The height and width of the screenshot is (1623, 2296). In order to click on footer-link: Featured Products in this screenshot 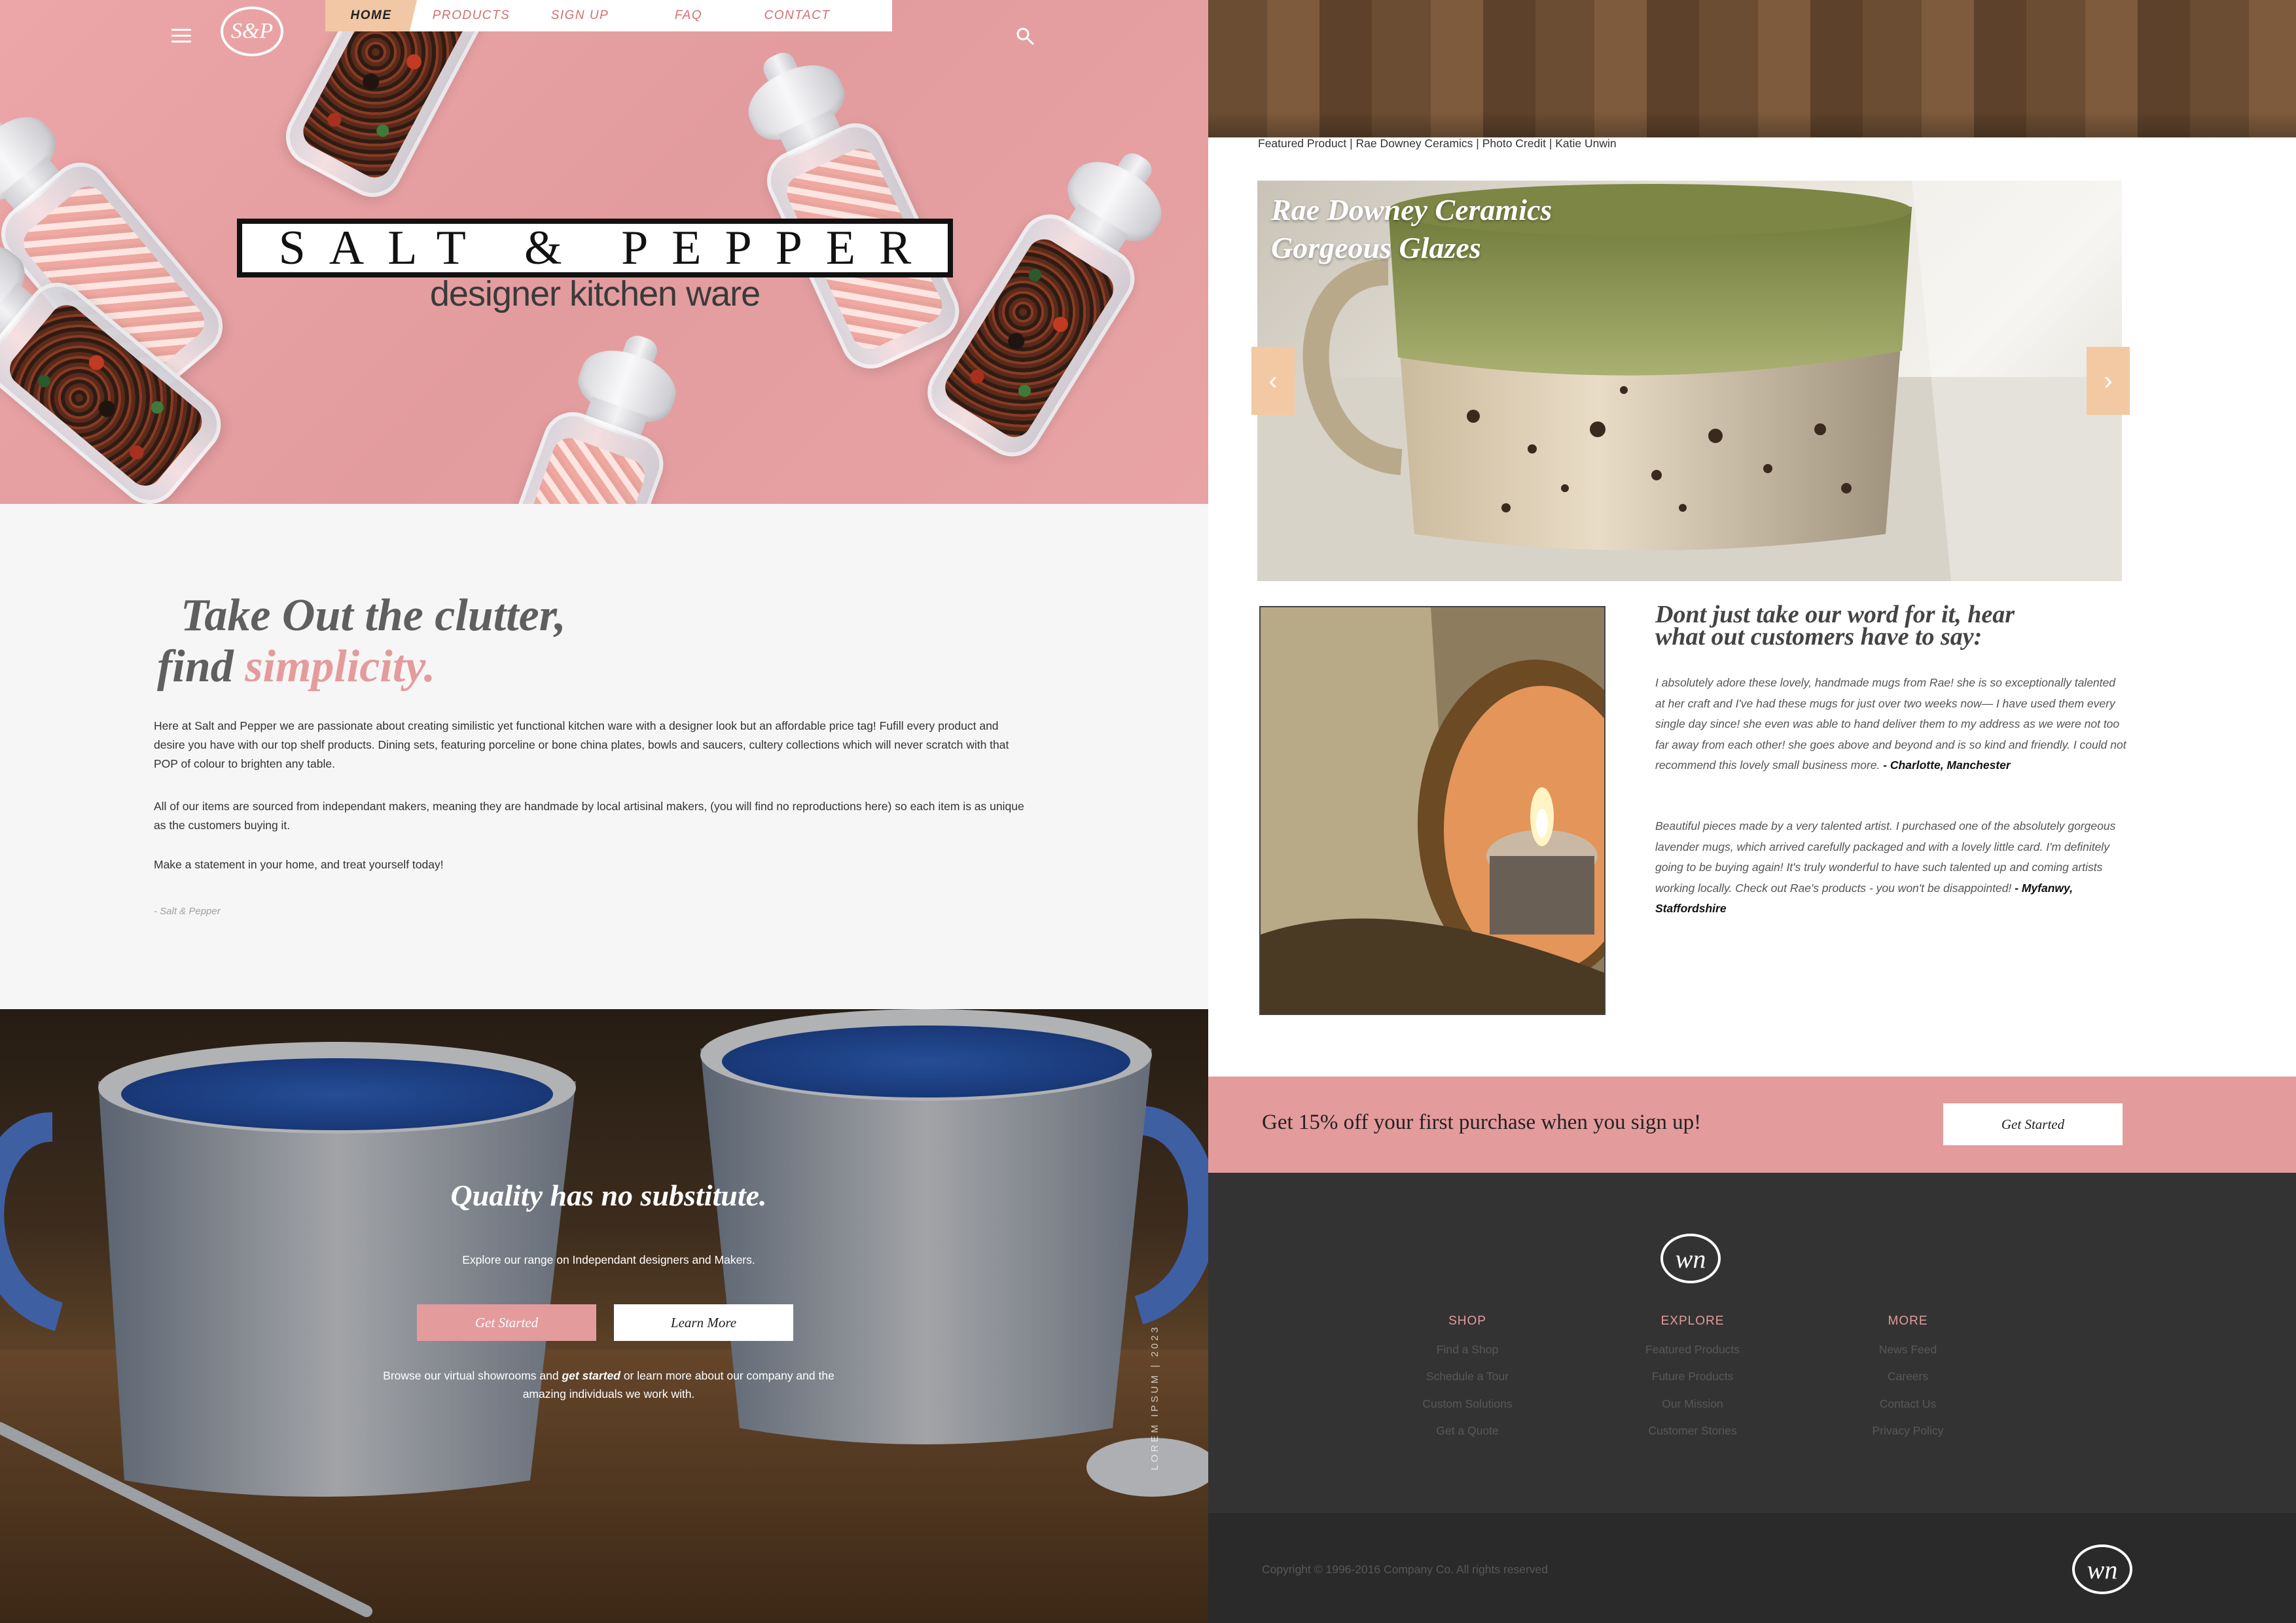, I will do `click(1692, 1350)`.